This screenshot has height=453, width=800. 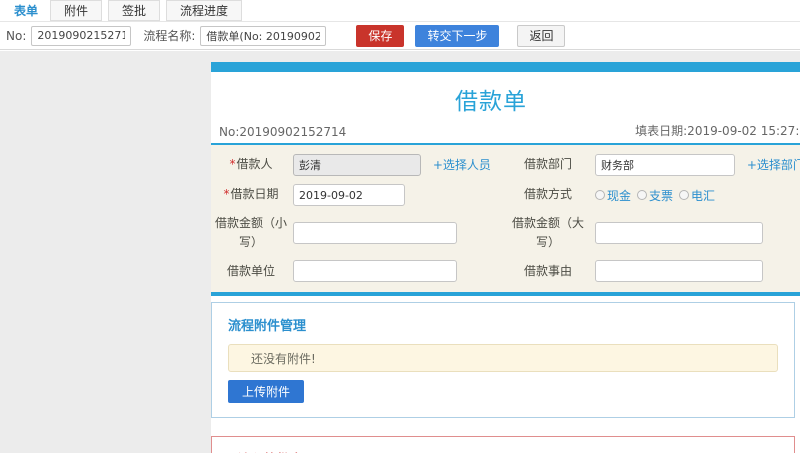 What do you see at coordinates (357, 165) in the screenshot?
I see `borrower-input` at bounding box center [357, 165].